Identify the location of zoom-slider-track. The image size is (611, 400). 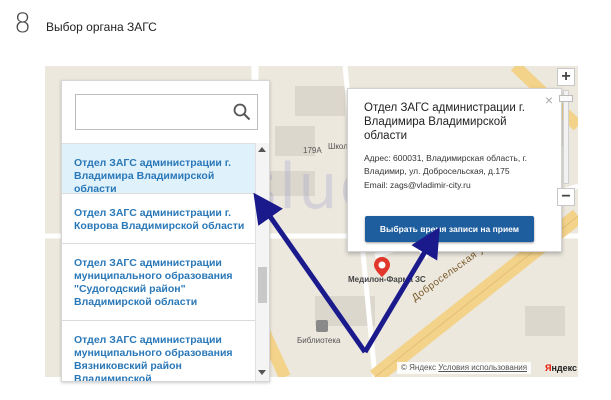
(566, 137).